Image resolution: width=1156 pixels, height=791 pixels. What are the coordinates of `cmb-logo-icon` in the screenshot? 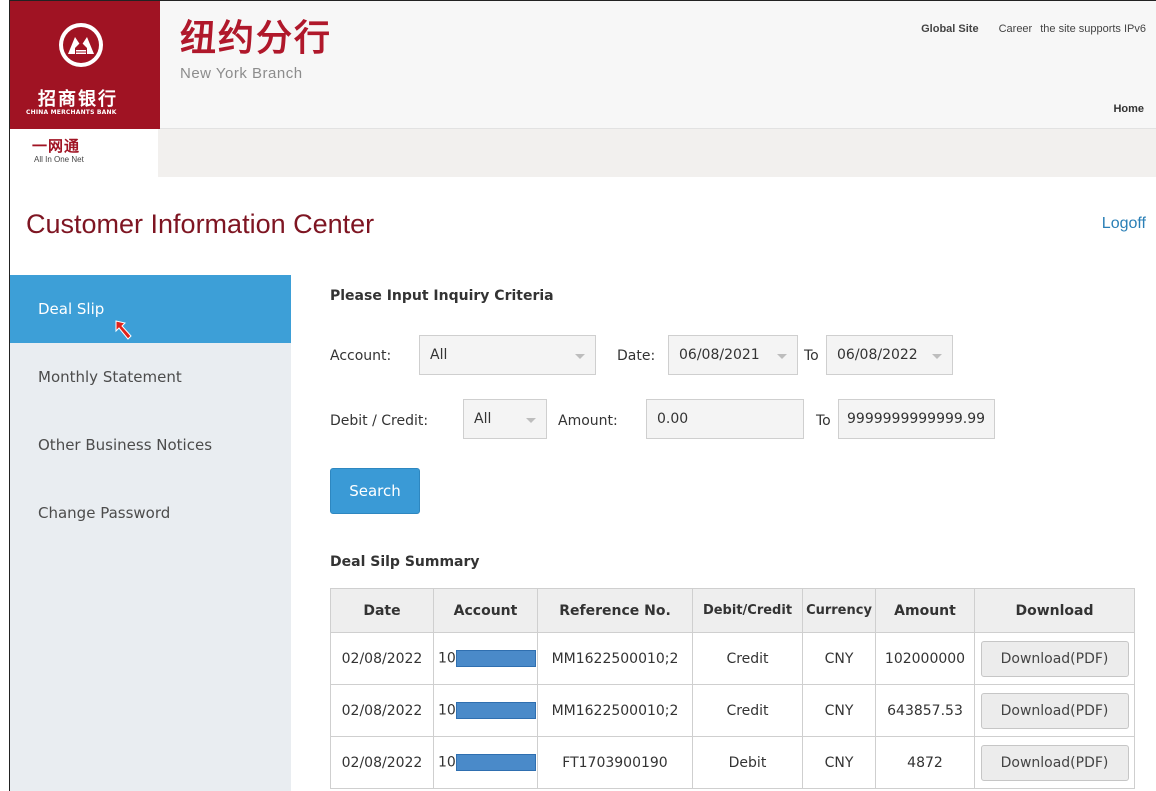 It's located at (81, 45).